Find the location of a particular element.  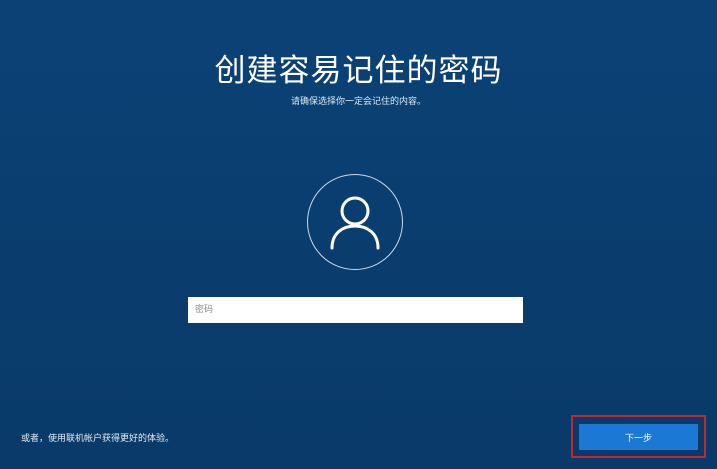

page-subtitle: 请确保选择你一定会记住的内容。 is located at coordinates (358, 102).